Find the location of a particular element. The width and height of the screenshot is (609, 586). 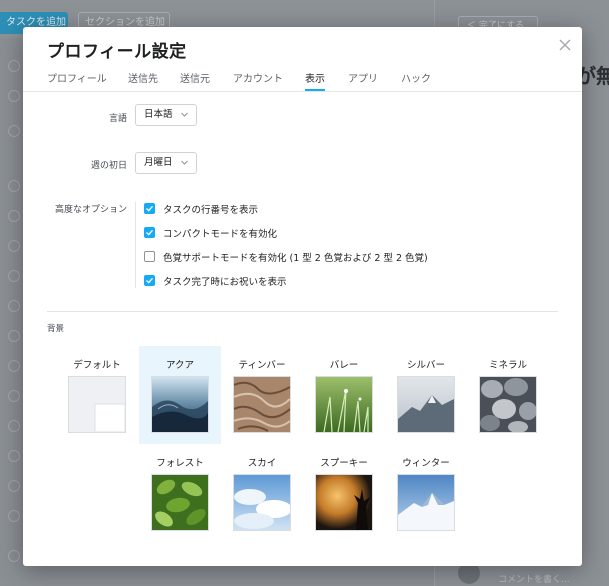

close-icon is located at coordinates (565, 45).